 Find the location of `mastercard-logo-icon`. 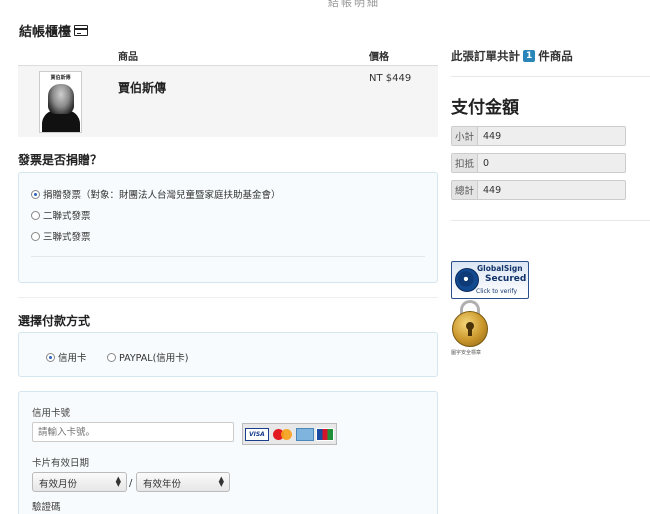

mastercard-logo-icon is located at coordinates (283, 434).